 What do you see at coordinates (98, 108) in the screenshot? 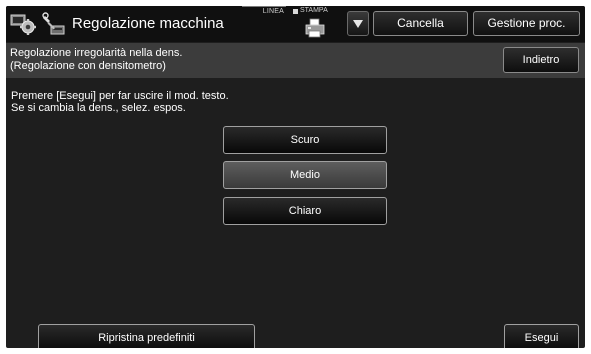
I see `instructions-line2: Se si cambia la dens., selez. espos.` at bounding box center [98, 108].